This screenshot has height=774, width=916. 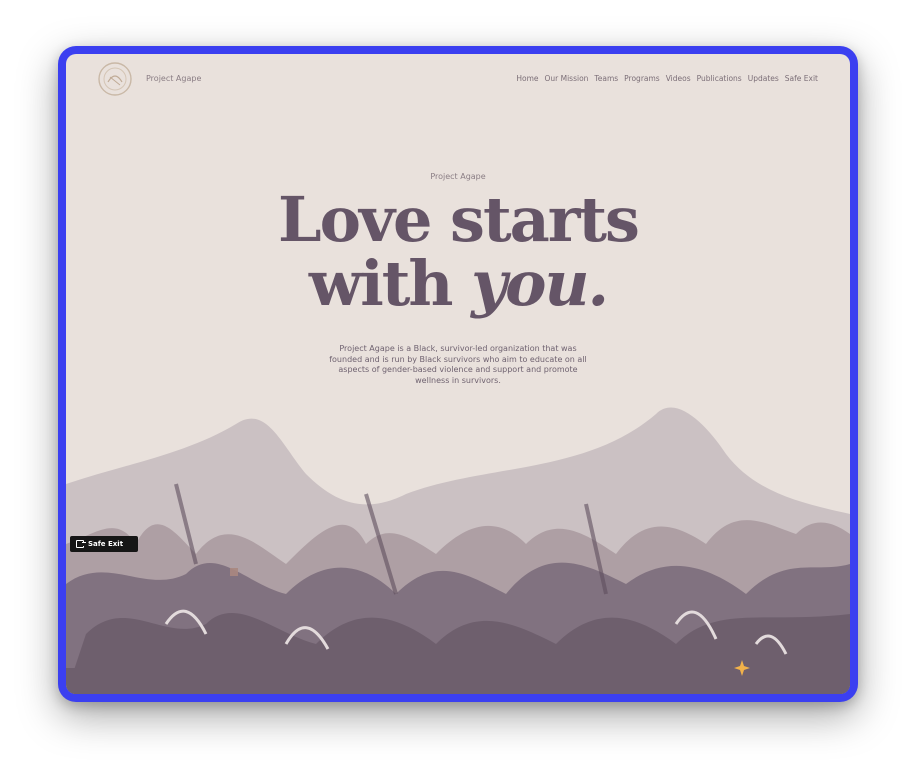 I want to click on exit-icon, so click(x=81, y=544).